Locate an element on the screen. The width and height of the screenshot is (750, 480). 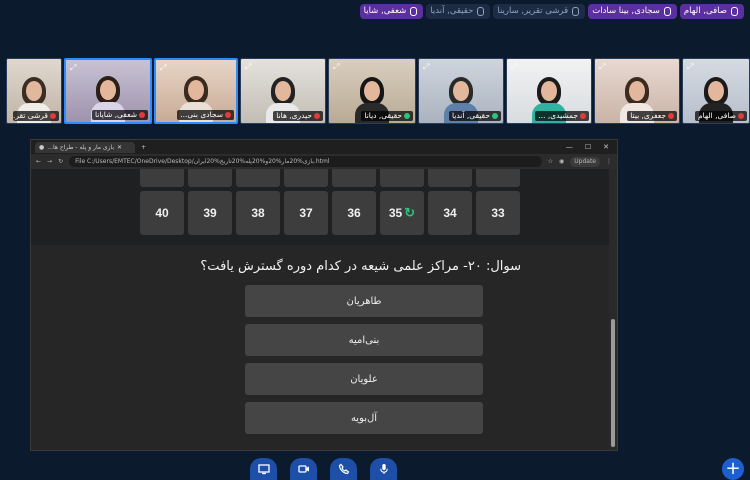
participant-tile: ⤢ جعفری, بیتا is located at coordinates (637, 91).